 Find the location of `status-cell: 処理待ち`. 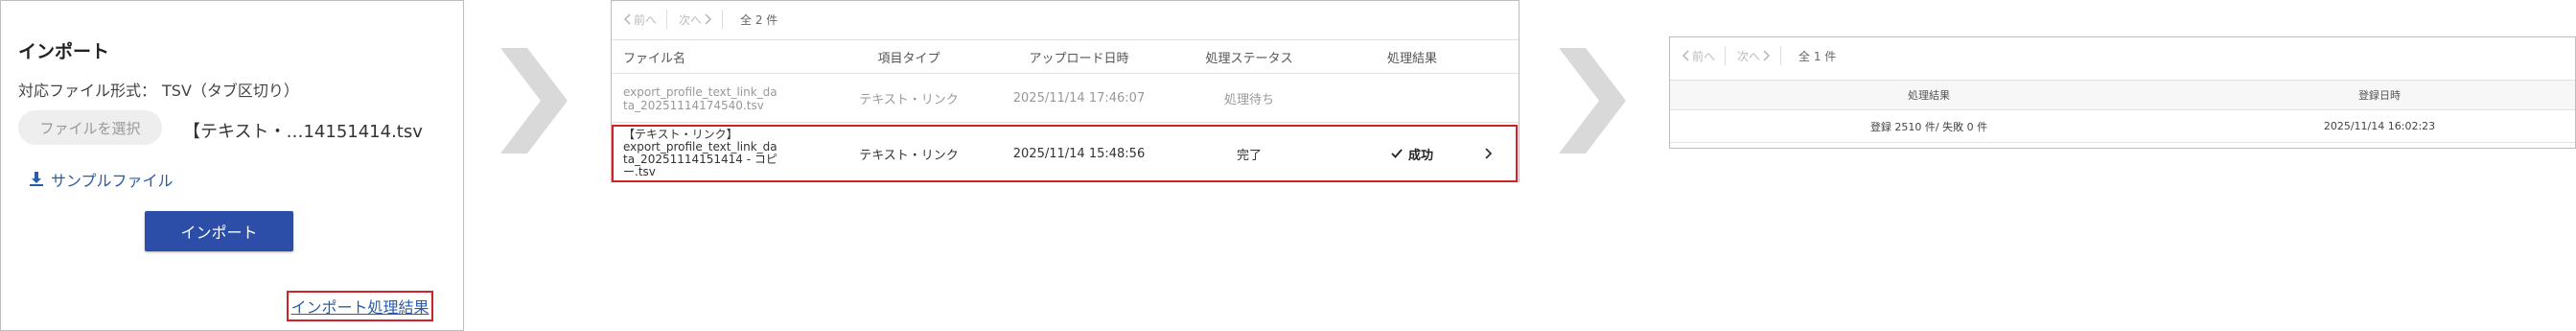

status-cell: 処理待ち is located at coordinates (1248, 100).